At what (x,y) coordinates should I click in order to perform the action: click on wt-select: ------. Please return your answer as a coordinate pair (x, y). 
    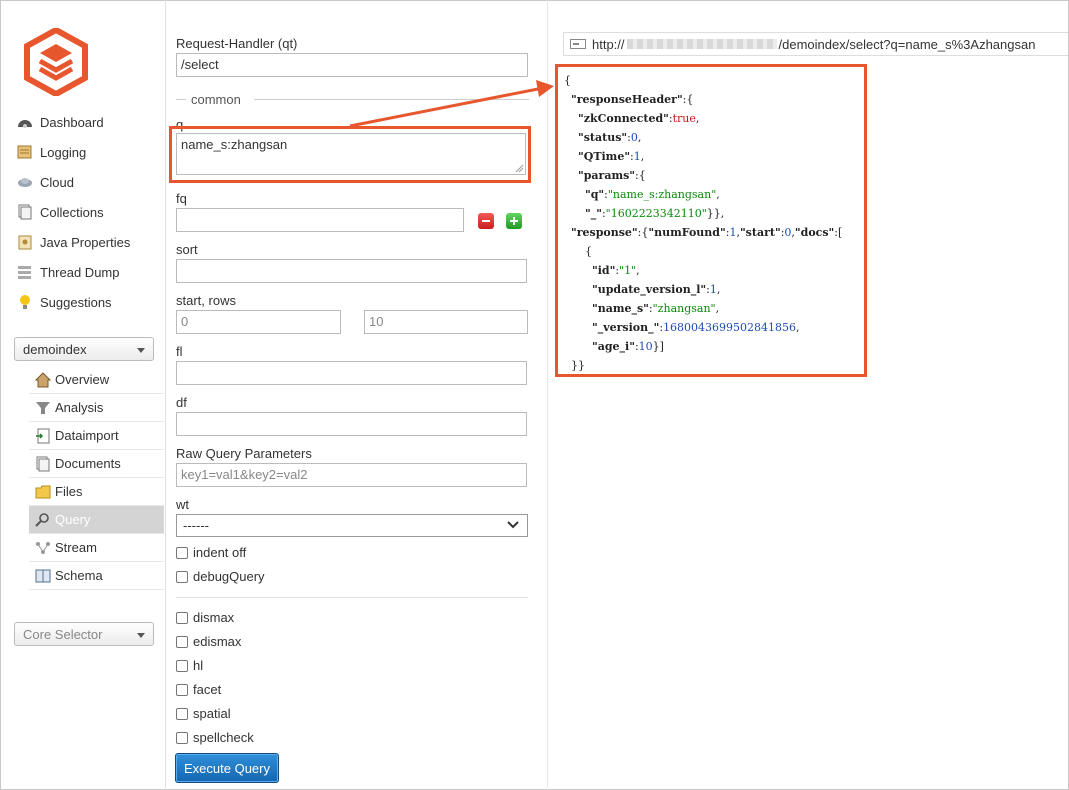
    Looking at the image, I should click on (352, 525).